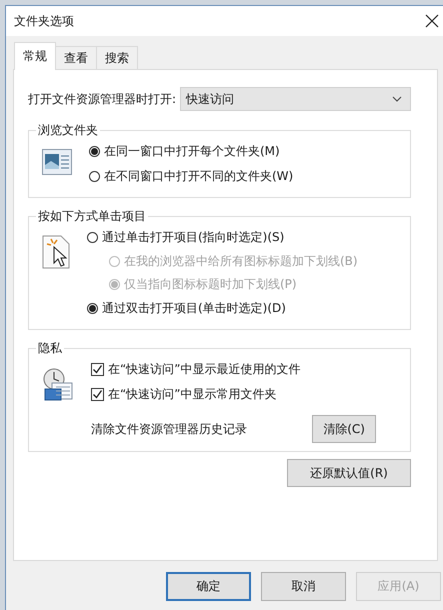 Image resolution: width=443 pixels, height=610 pixels. I want to click on option-label: 仅当指向图标标题时加下划线(P), so click(210, 284).